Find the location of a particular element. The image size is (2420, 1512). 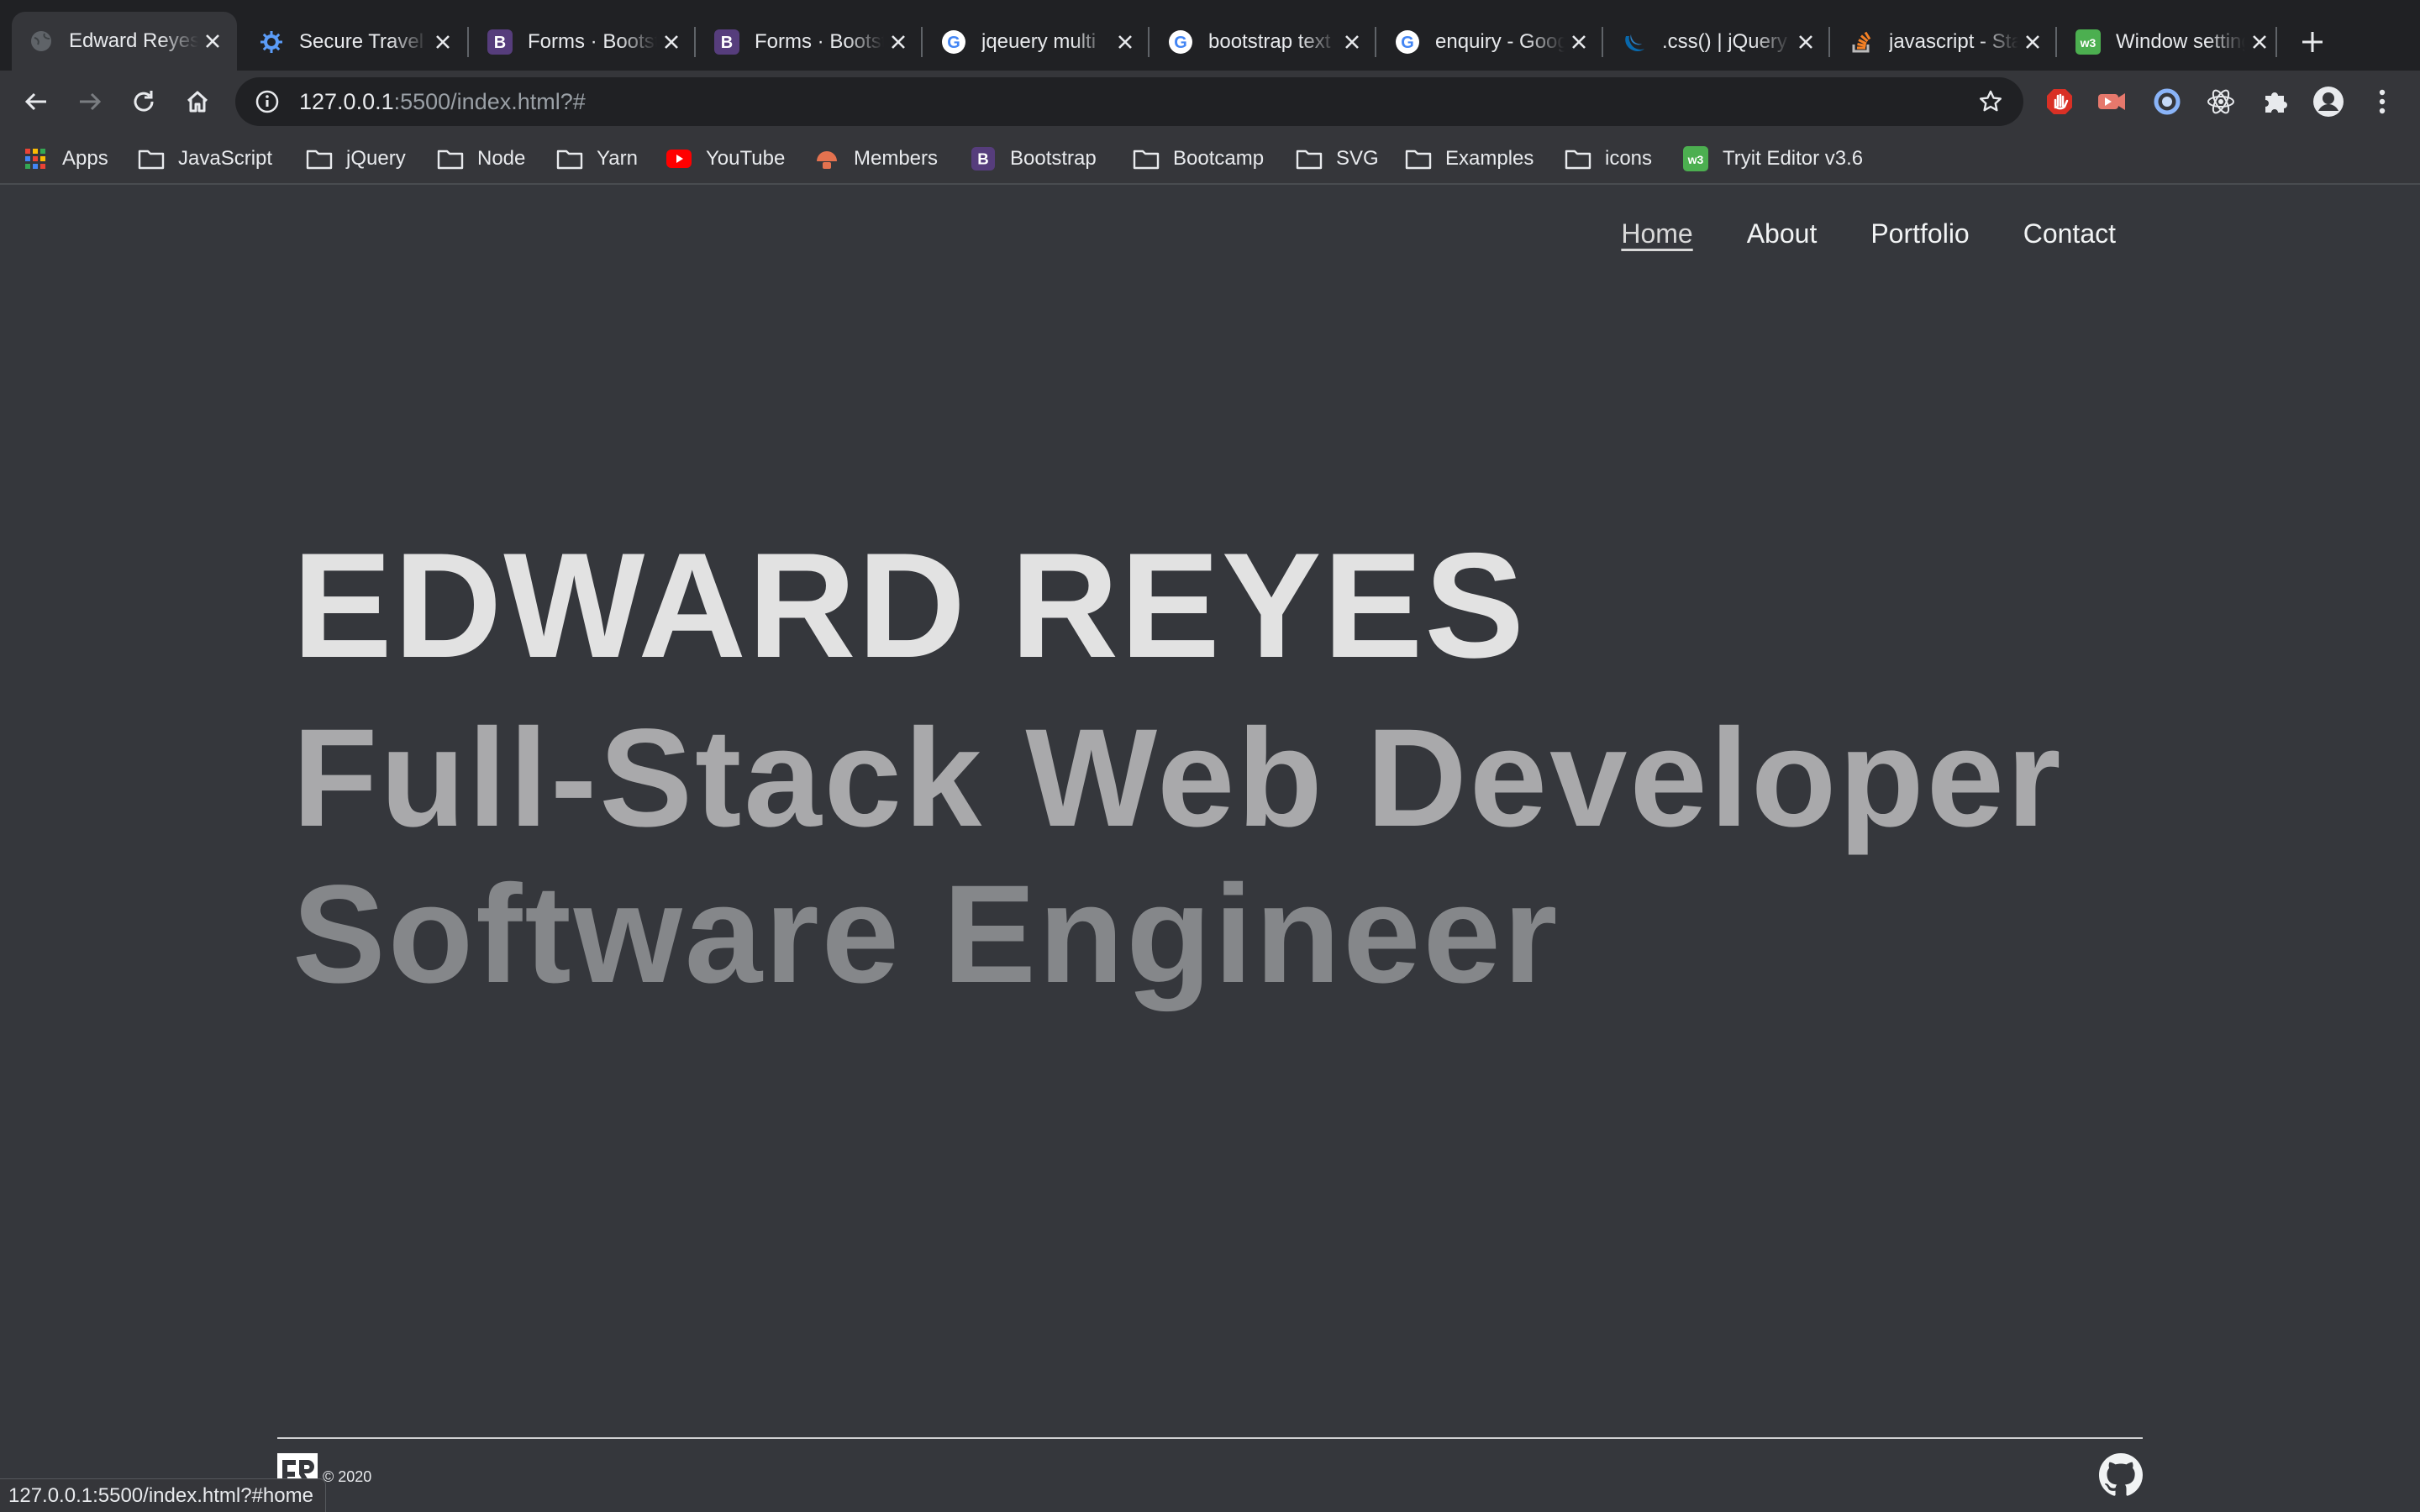

gear-blue-icon is located at coordinates (271, 42).